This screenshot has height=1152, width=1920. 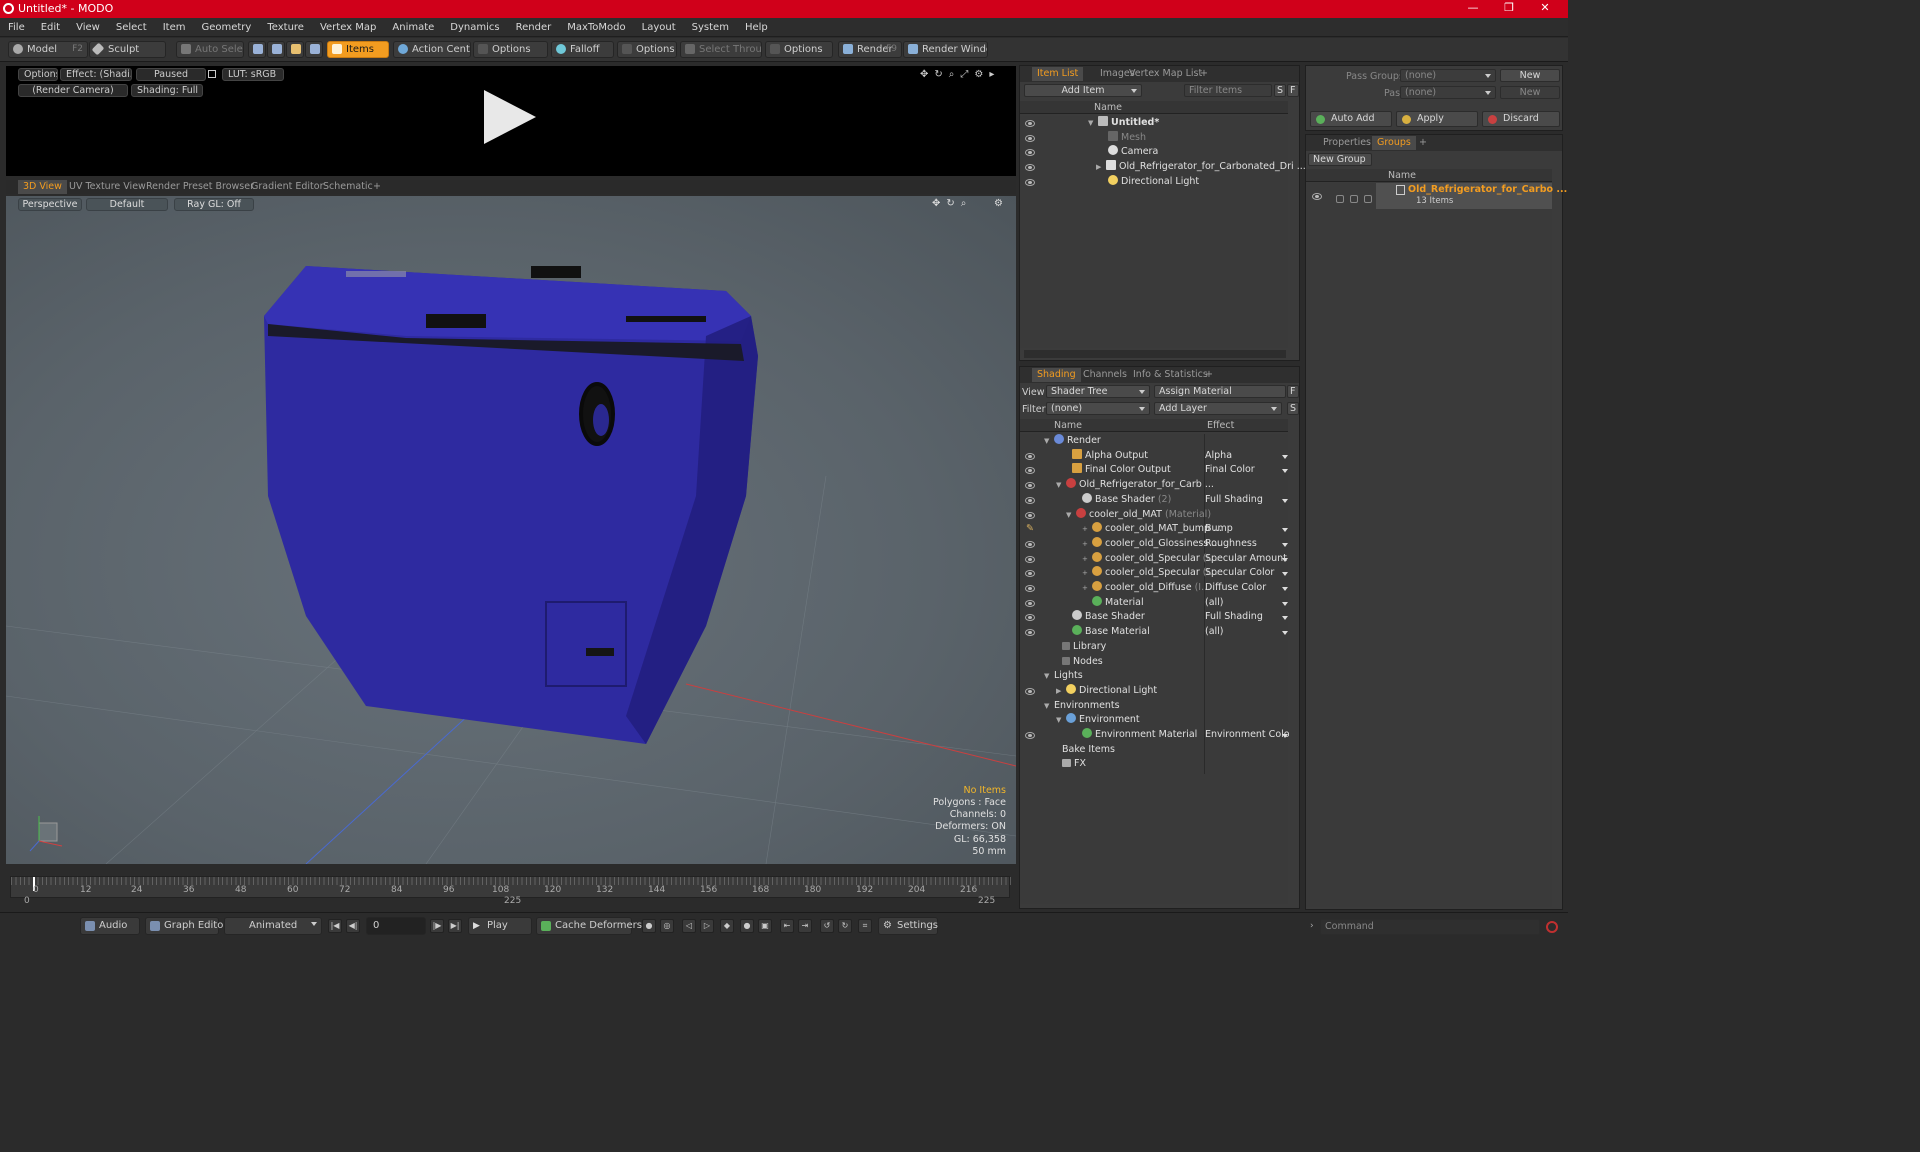 I want to click on shader-row-bake-items: Bake Items, so click(x=1154, y=750).